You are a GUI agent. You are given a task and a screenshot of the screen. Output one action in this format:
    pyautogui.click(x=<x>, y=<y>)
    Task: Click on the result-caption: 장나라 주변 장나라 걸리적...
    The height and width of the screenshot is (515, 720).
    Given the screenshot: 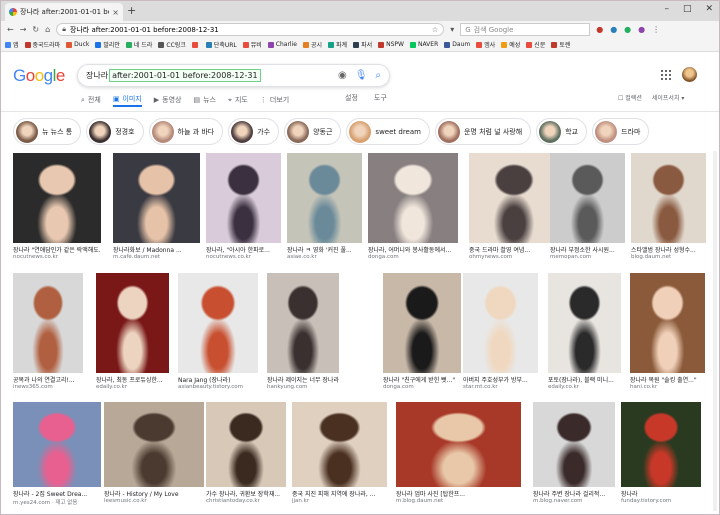 What is the action you would take?
    pyautogui.click(x=574, y=493)
    